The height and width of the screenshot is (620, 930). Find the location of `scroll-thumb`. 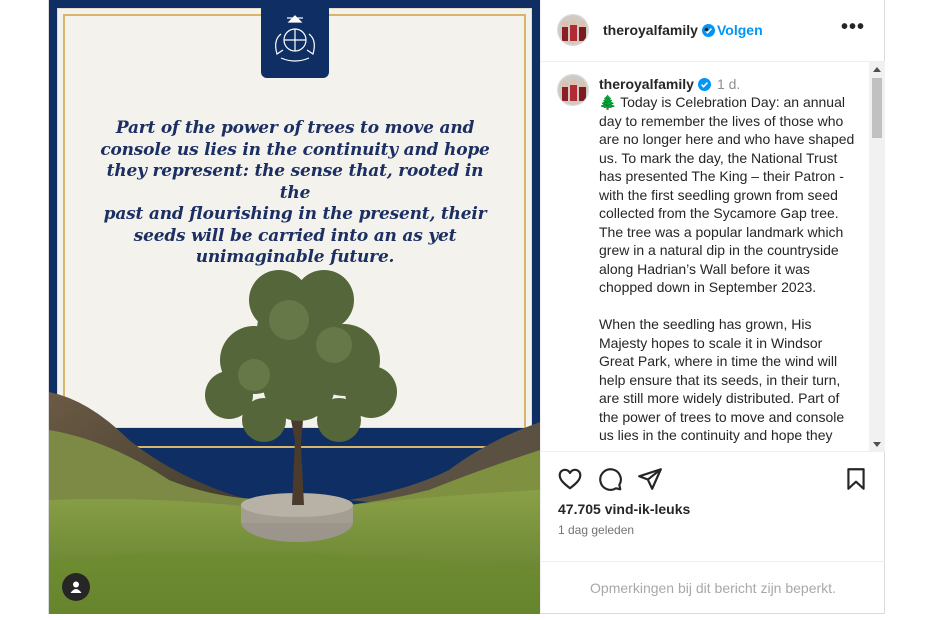

scroll-thumb is located at coordinates (877, 108).